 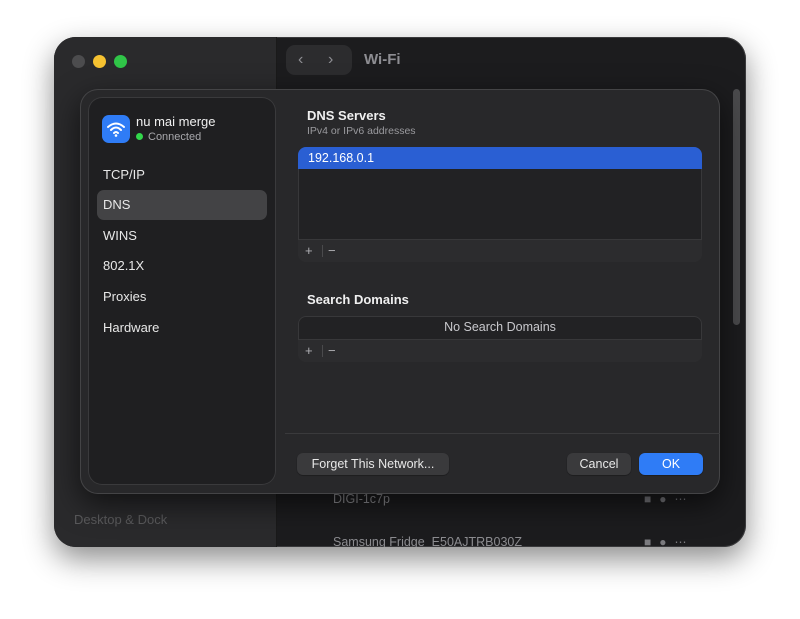 What do you see at coordinates (121, 519) in the screenshot?
I see `background-sidebar-item: Desktop & Dock` at bounding box center [121, 519].